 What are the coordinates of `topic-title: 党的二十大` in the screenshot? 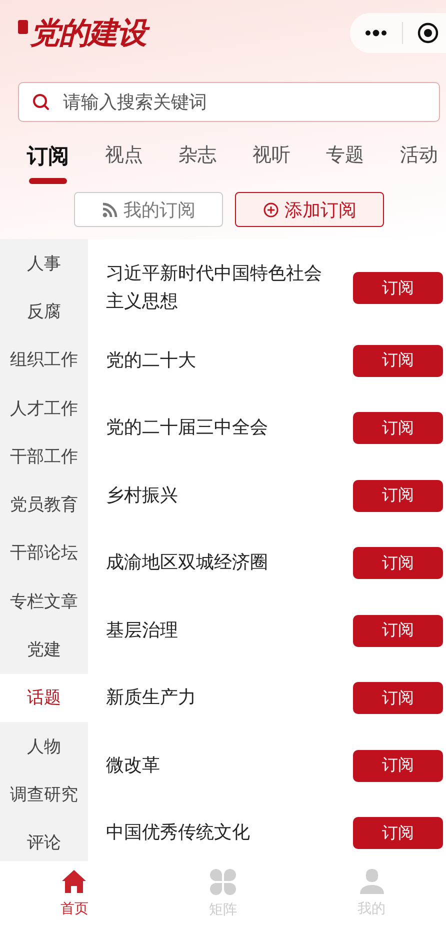 It's located at (151, 360).